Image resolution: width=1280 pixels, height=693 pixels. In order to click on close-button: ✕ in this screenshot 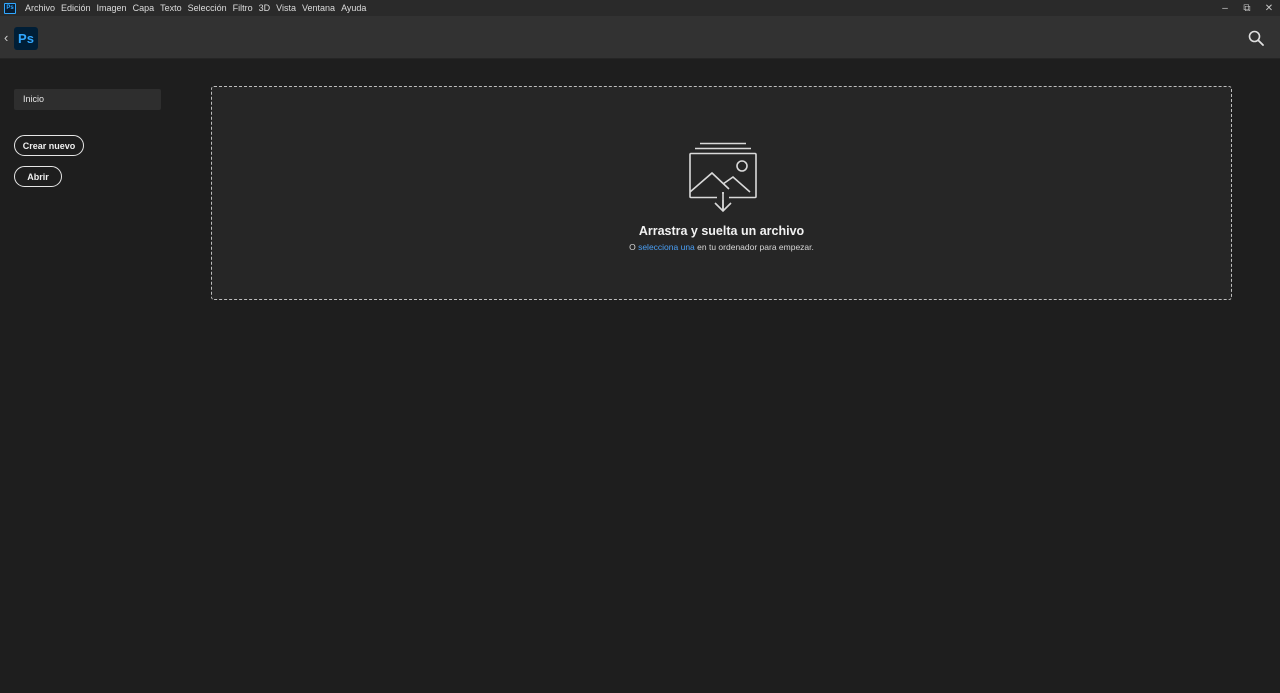, I will do `click(1269, 8)`.